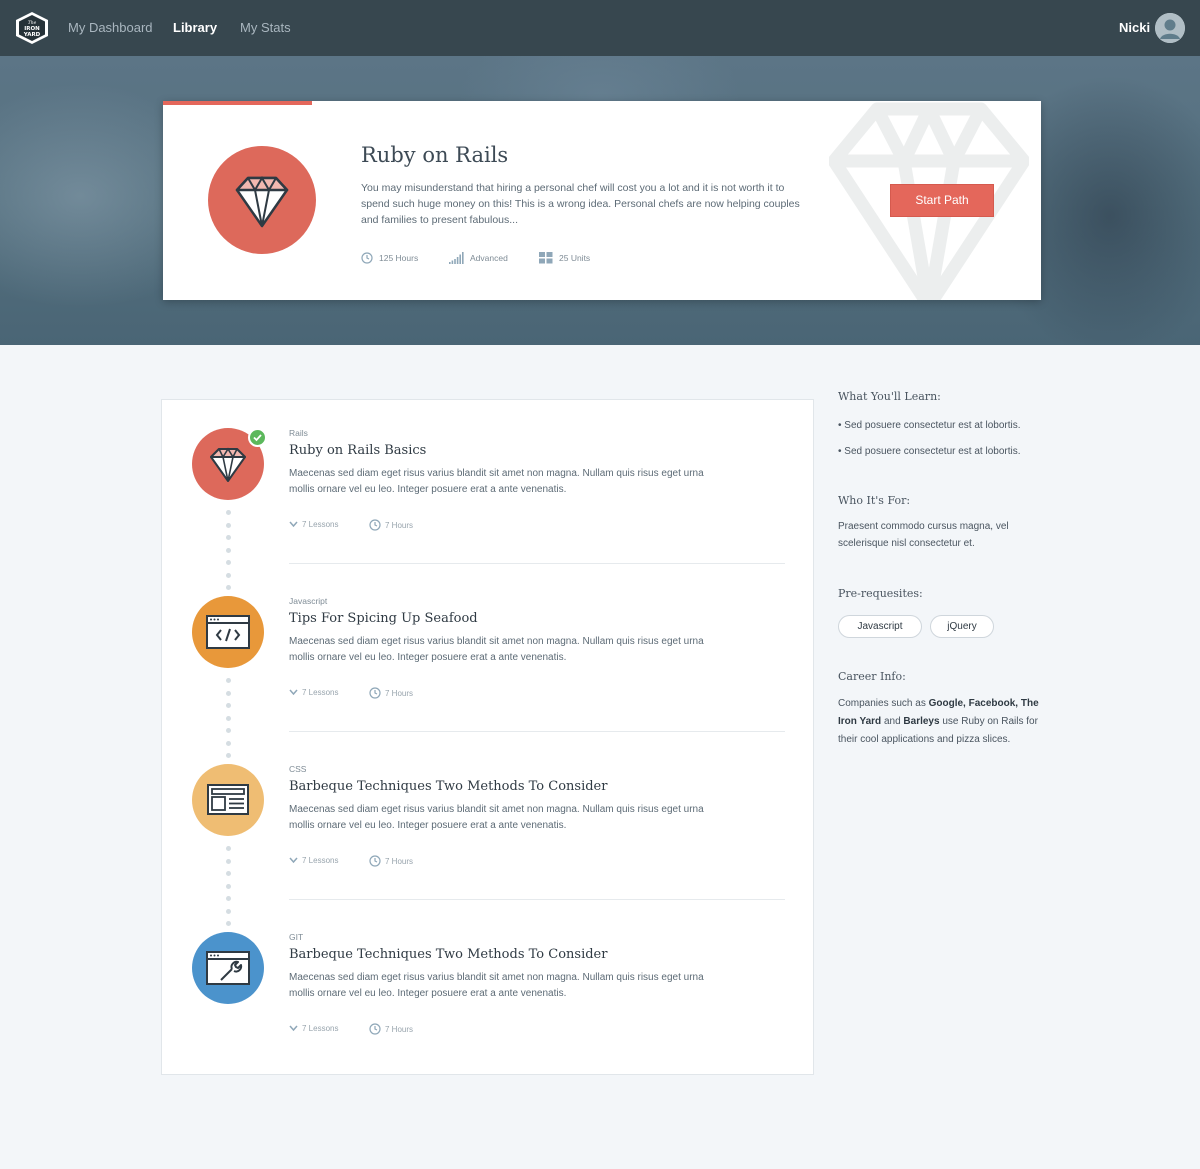  I want to click on path-title: Ruby on Rails, so click(435, 155).